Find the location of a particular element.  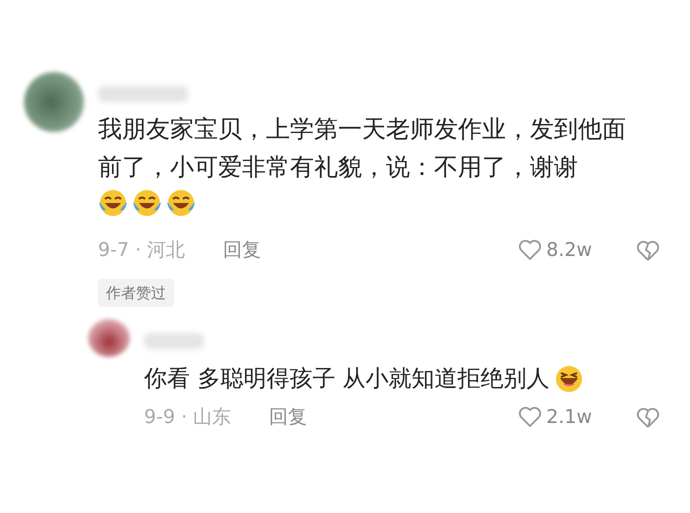

blurred-username is located at coordinates (174, 341).